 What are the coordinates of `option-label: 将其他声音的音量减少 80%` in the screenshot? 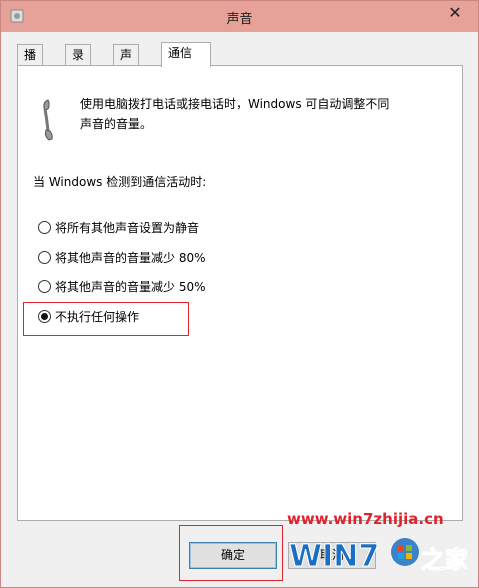 It's located at (130, 258).